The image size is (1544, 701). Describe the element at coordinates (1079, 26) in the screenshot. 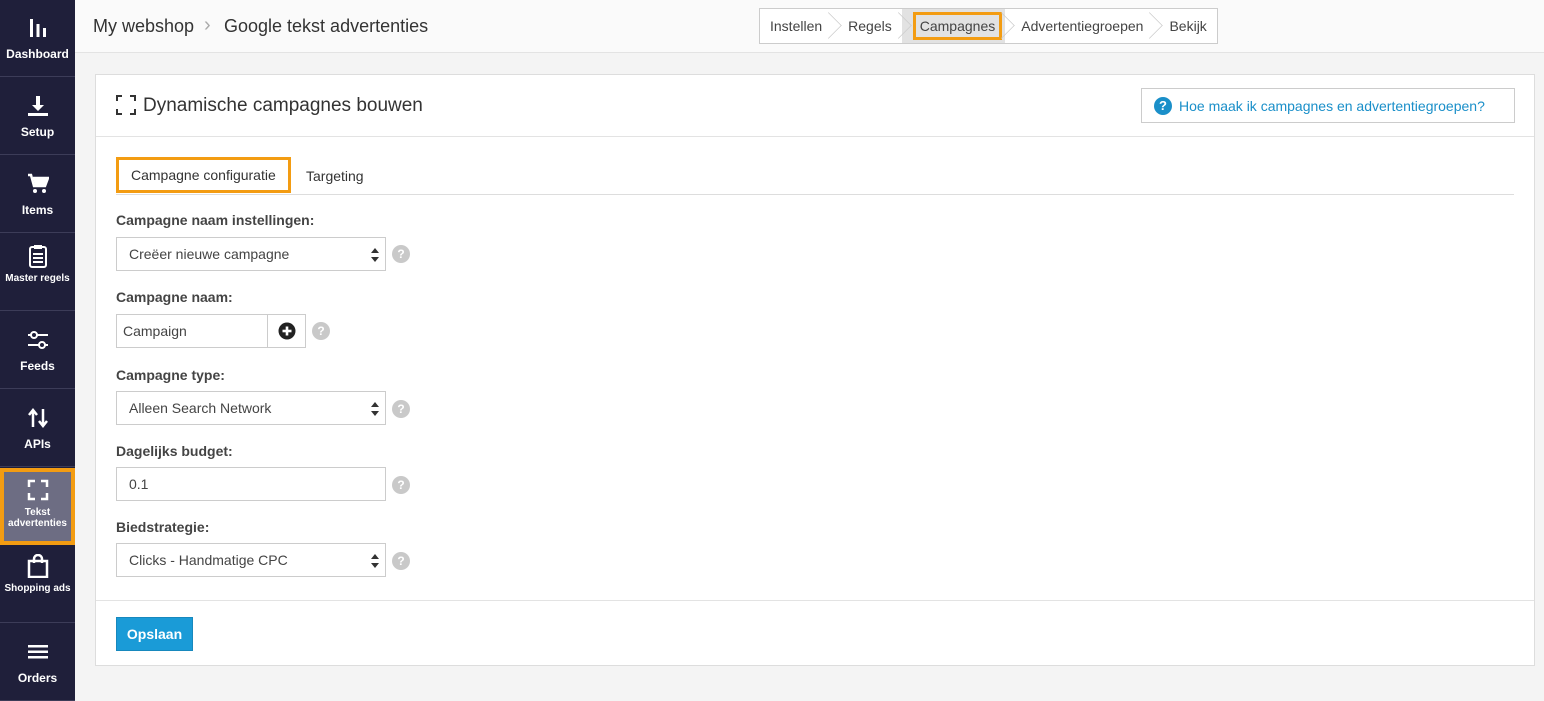

I see `wizard-step-advertentiegroepen: Advertentiegroepen` at that location.